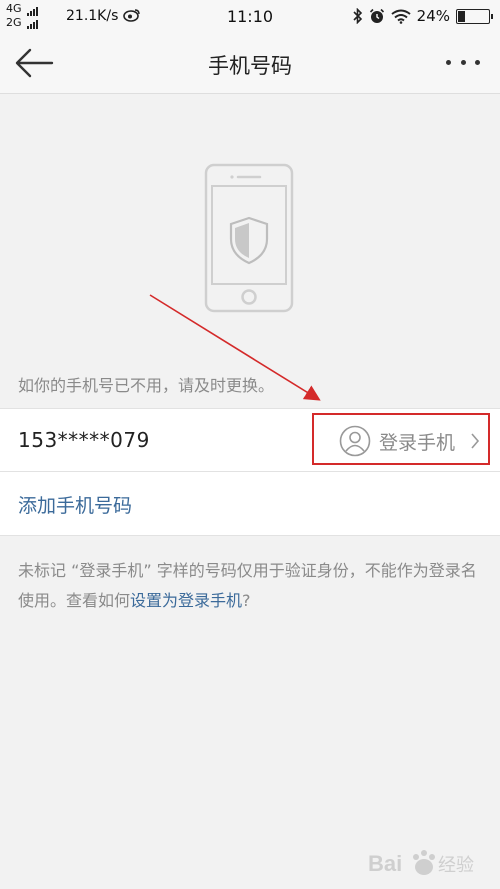  I want to click on add-phone-row: 添加手机号码, so click(250, 504).